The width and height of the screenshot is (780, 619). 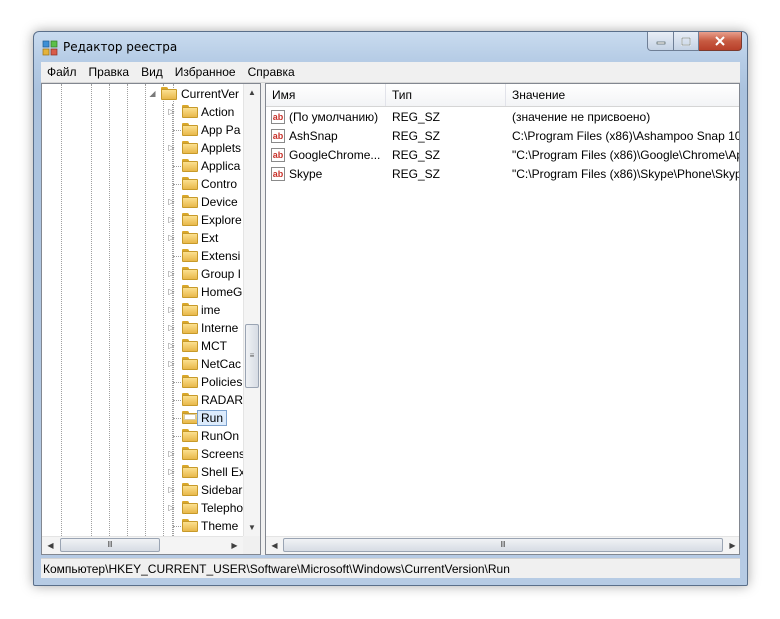 What do you see at coordinates (143, 220) in the screenshot?
I see `tree-item: ▷ Explore` at bounding box center [143, 220].